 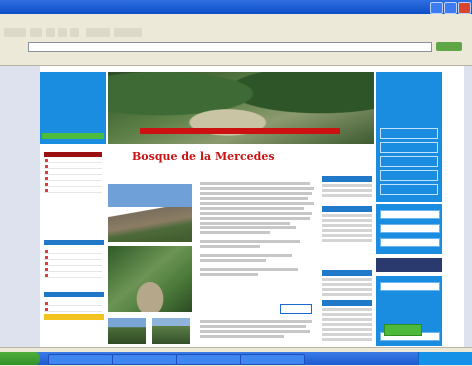 What do you see at coordinates (73, 225) in the screenshot?
I see `sponsor-logo` at bounding box center [73, 225].